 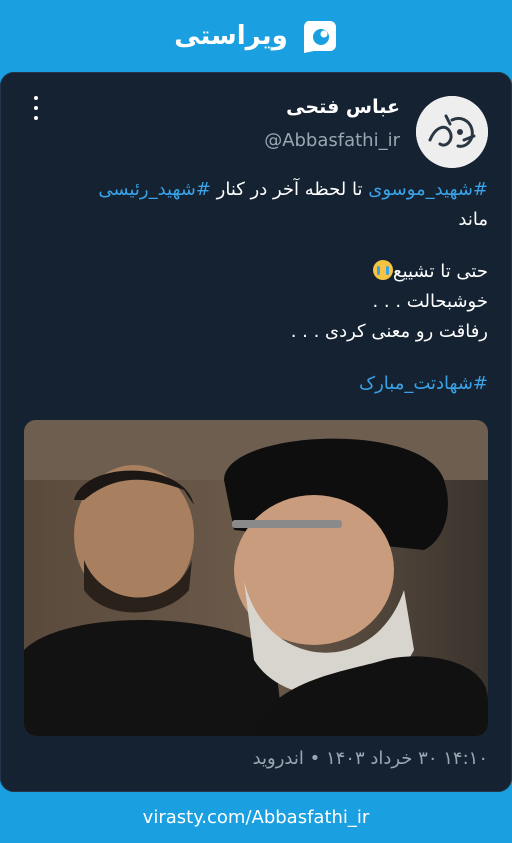 What do you see at coordinates (473, 219) in the screenshot?
I see `post-line-2: ماند` at bounding box center [473, 219].